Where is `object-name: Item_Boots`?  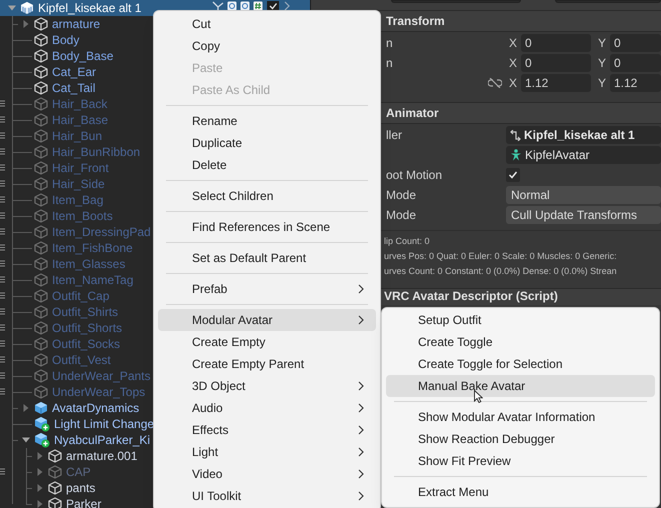 object-name: Item_Boots is located at coordinates (82, 216).